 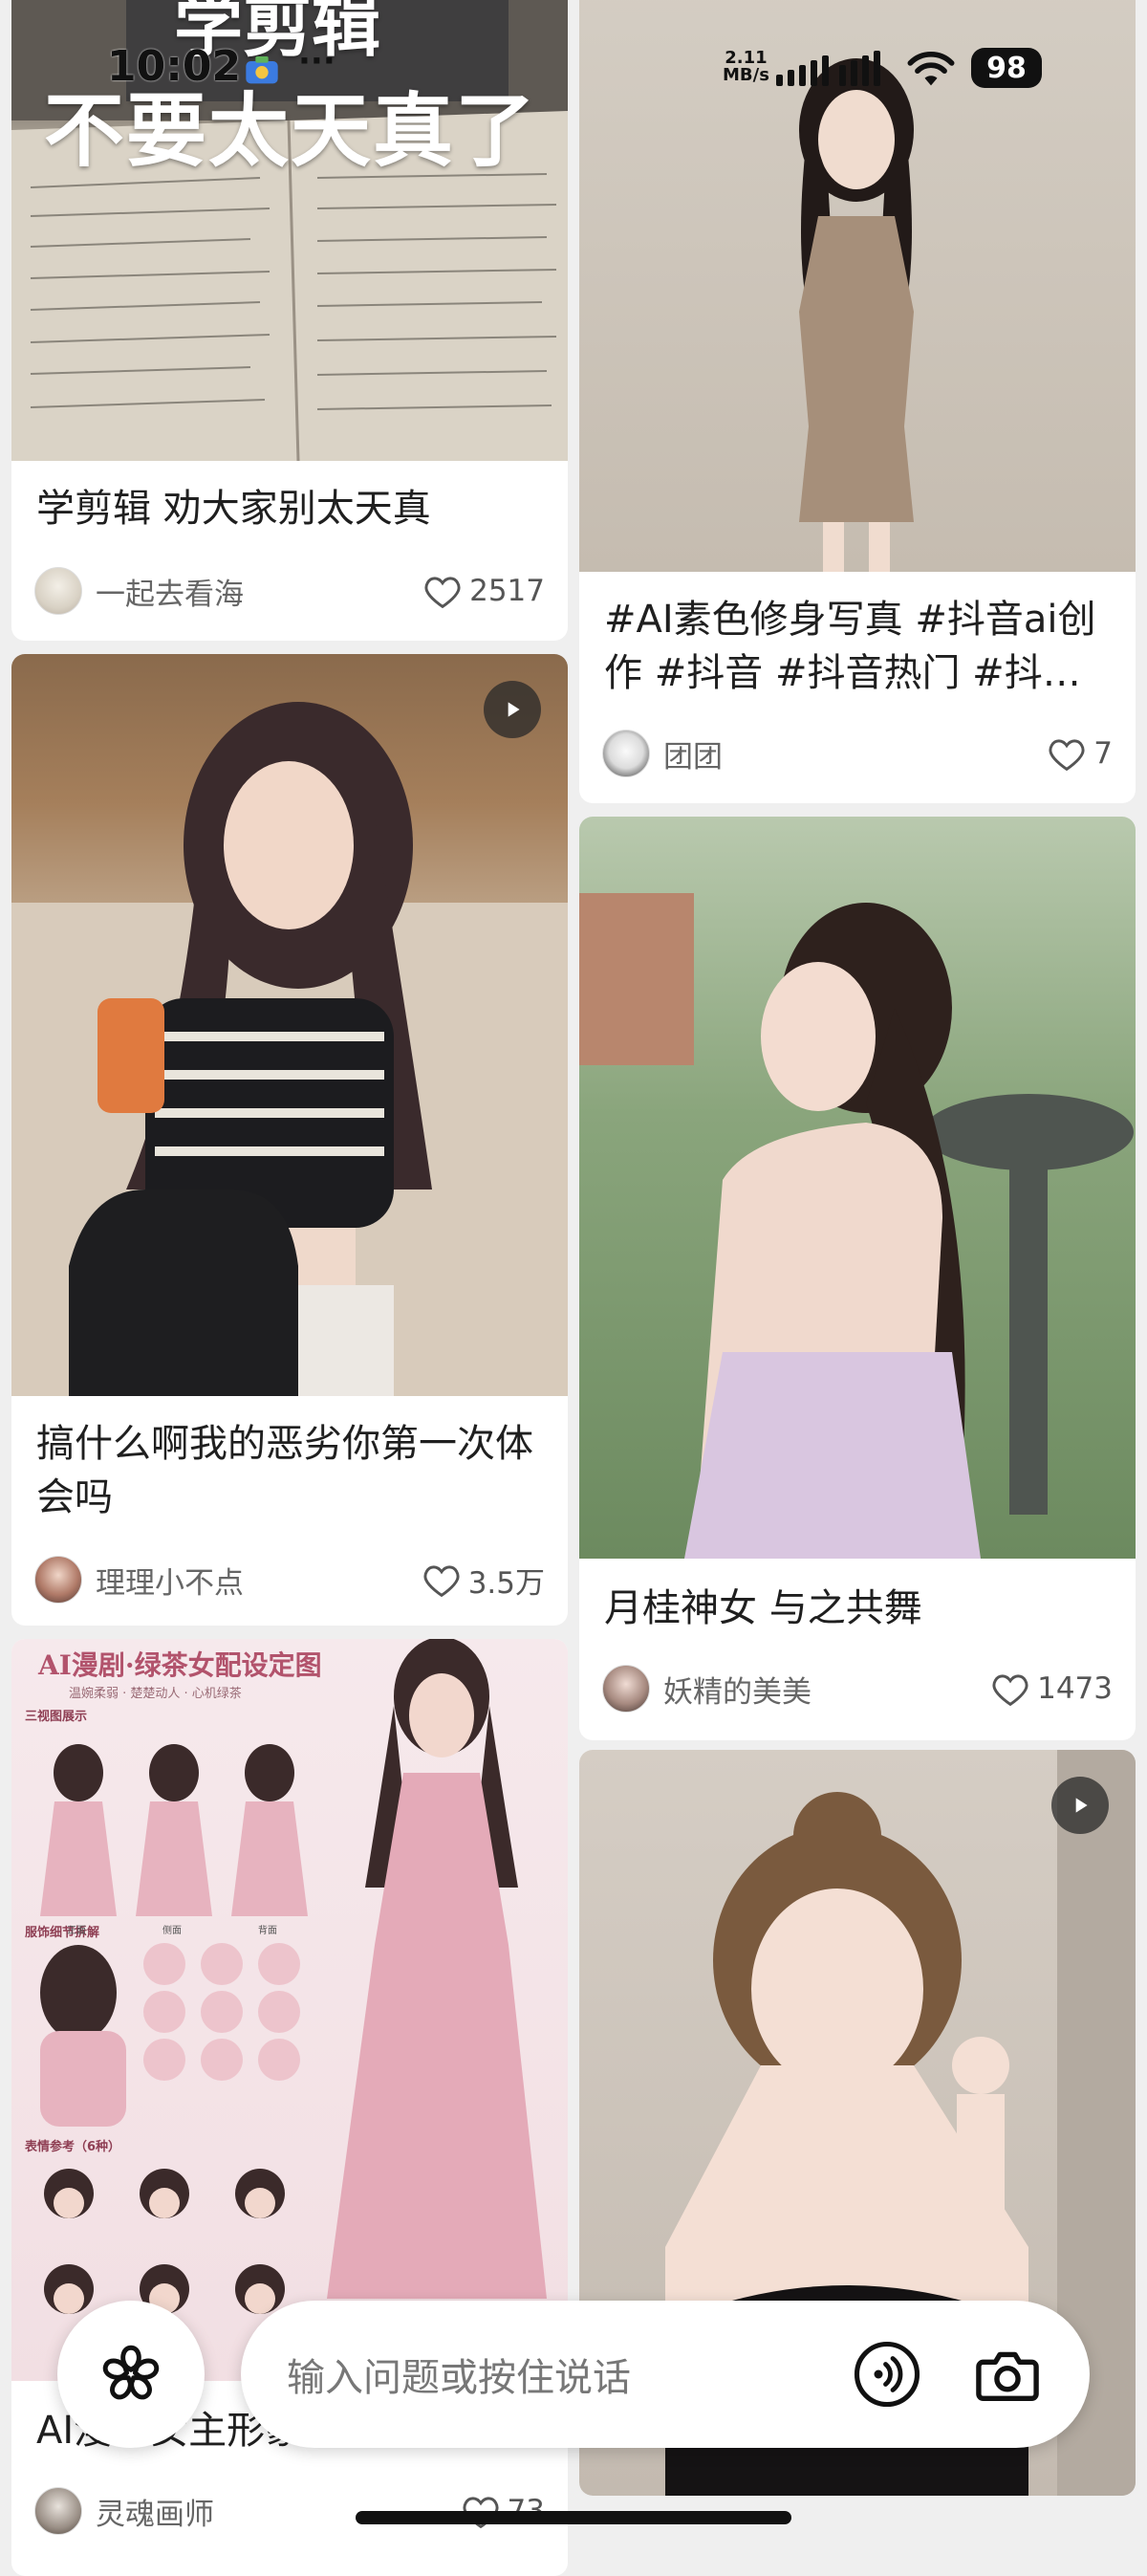 I want to click on author-name: 团团, so click(x=855, y=753).